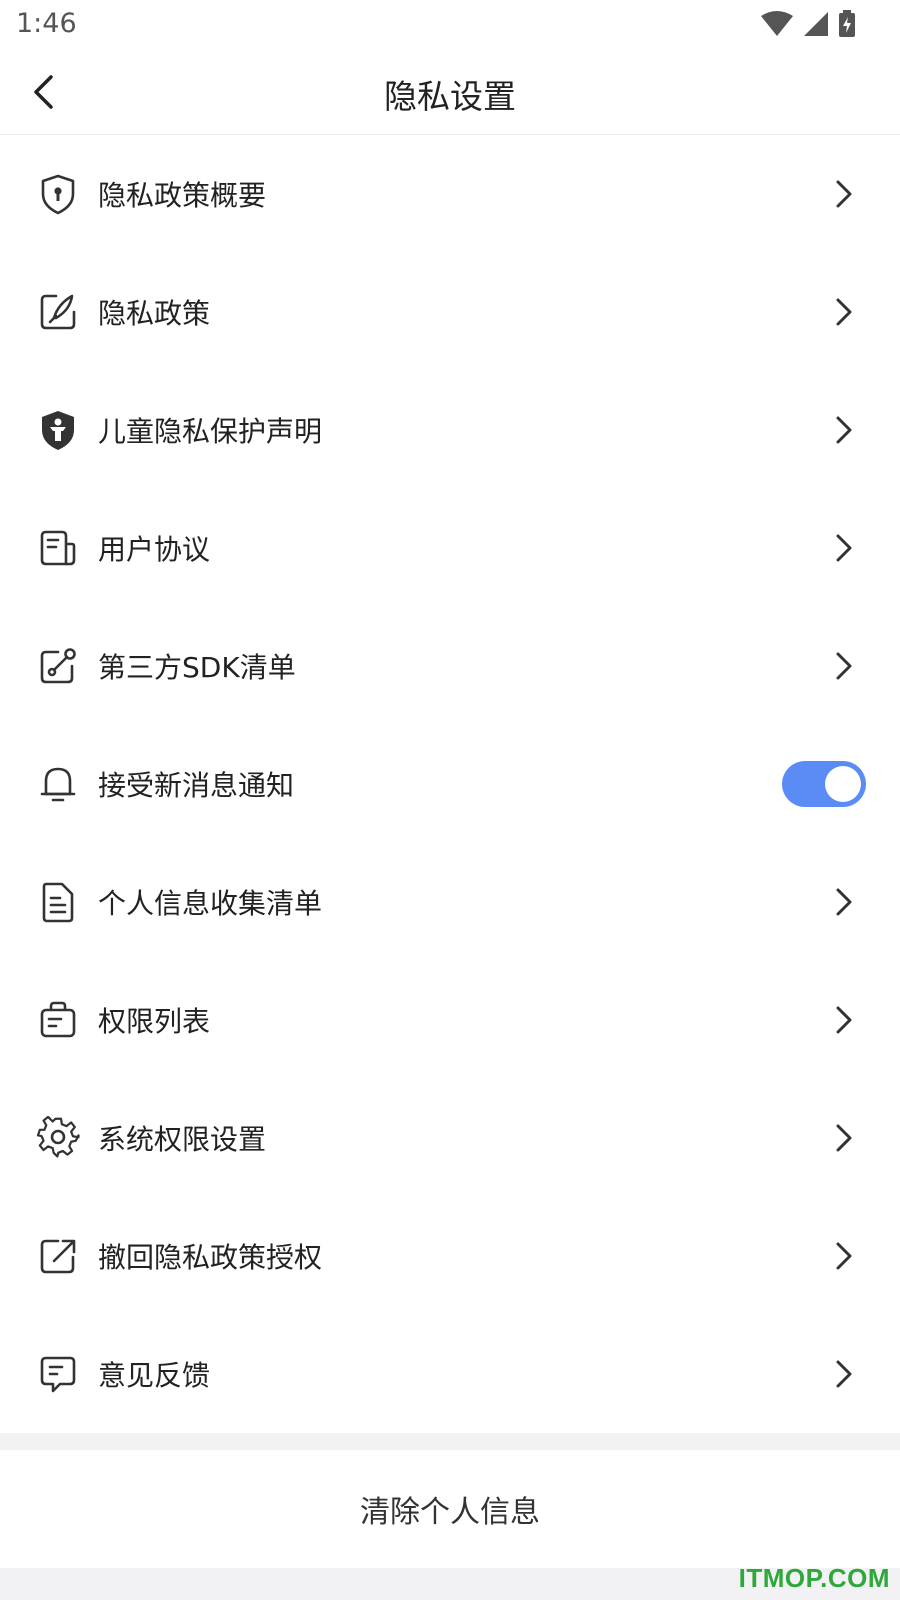  What do you see at coordinates (58, 784) in the screenshot?
I see `bell-icon` at bounding box center [58, 784].